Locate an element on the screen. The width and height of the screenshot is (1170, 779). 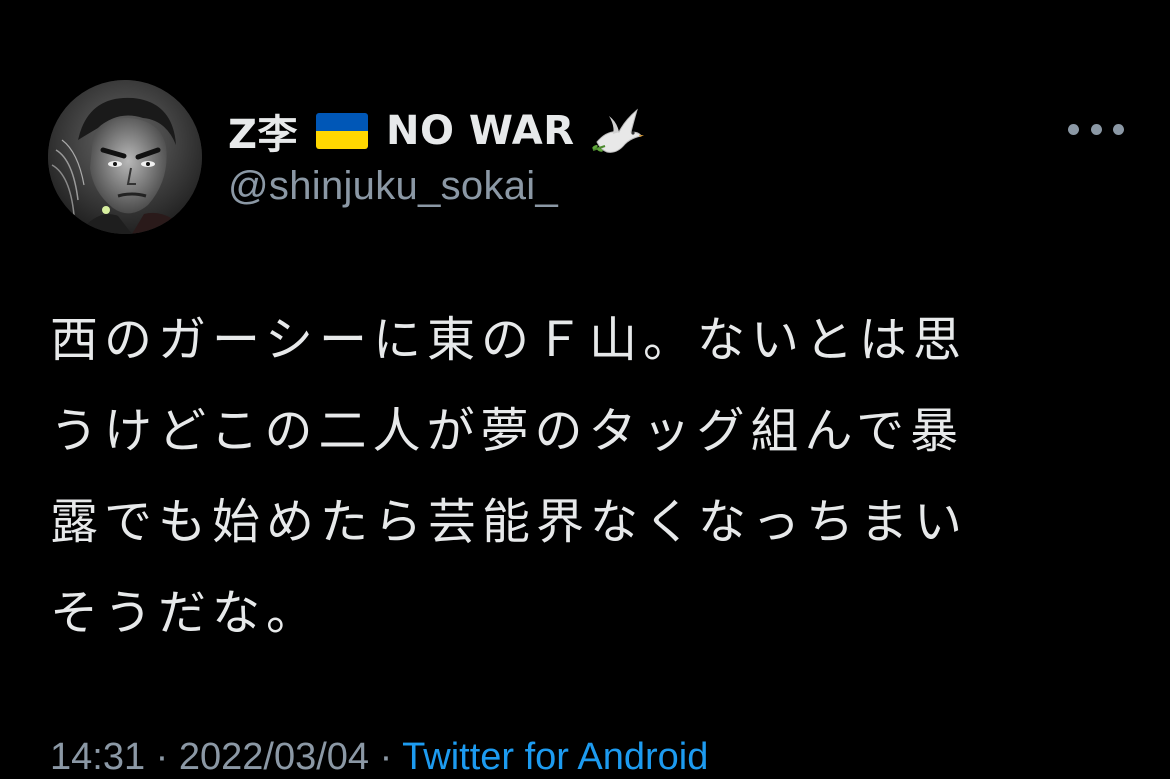
flag-blue-stripe is located at coordinates (342, 122).